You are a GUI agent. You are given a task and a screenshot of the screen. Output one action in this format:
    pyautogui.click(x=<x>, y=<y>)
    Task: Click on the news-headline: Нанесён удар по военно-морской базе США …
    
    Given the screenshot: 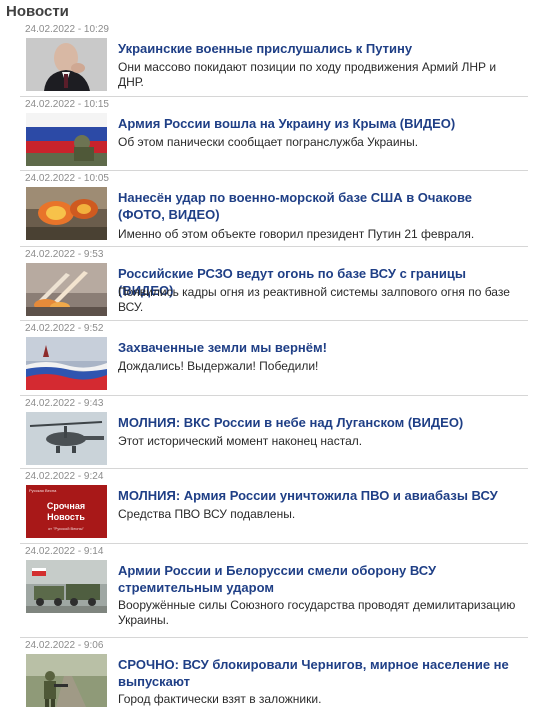 What is the action you would take?
    pyautogui.click(x=320, y=206)
    